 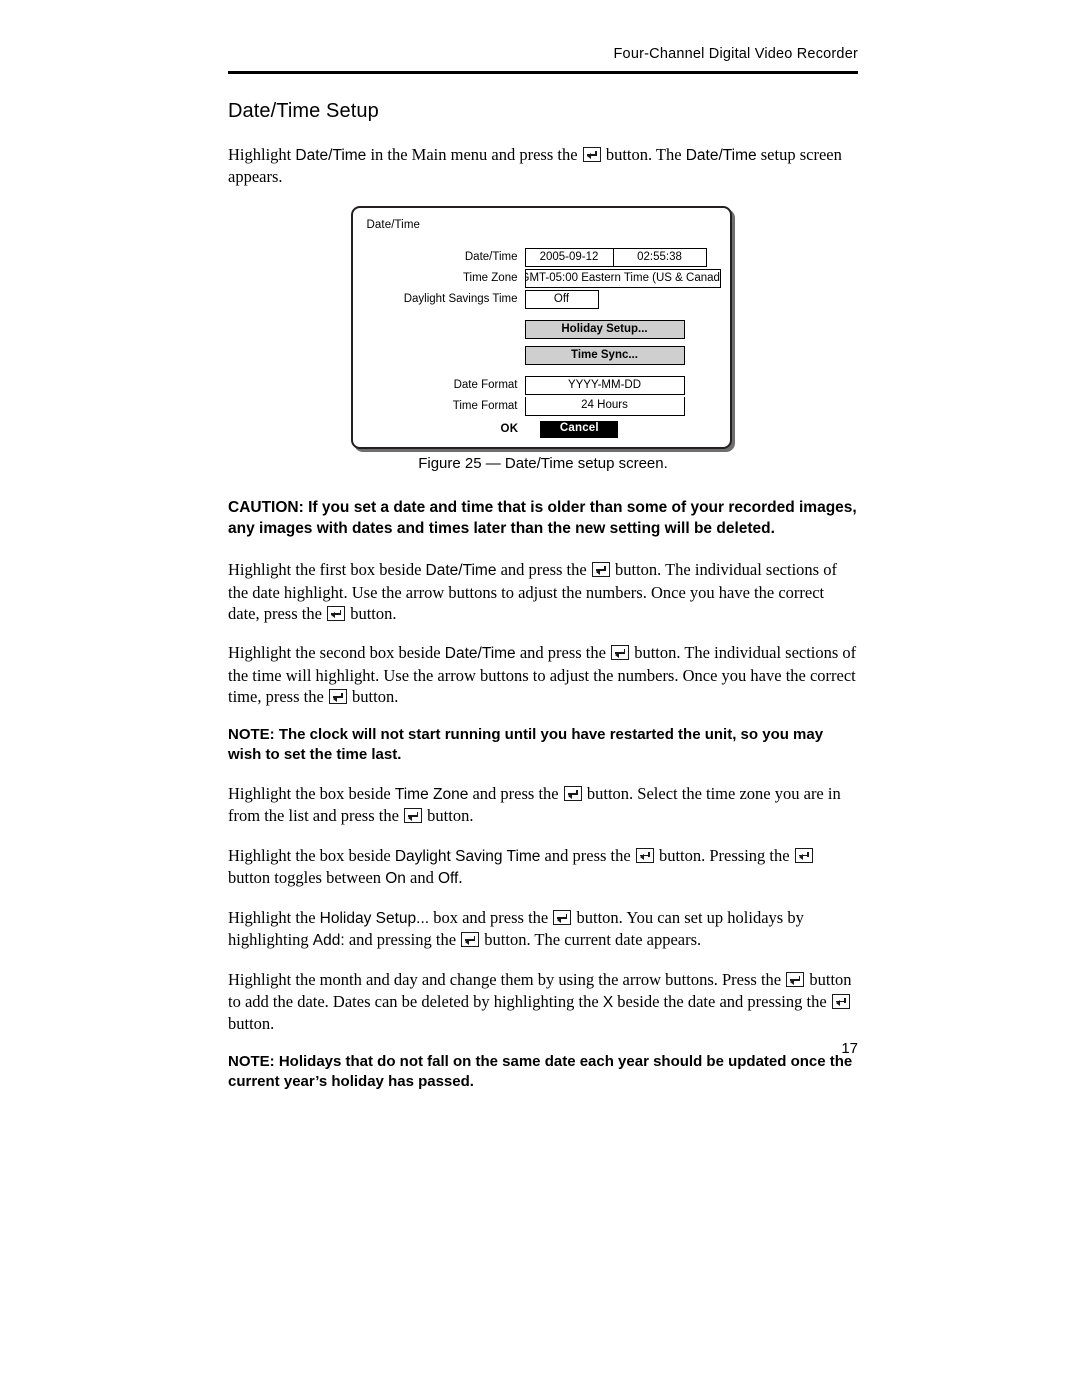 What do you see at coordinates (480, 654) in the screenshot?
I see `pt-ui-datetime: Date/Time` at bounding box center [480, 654].